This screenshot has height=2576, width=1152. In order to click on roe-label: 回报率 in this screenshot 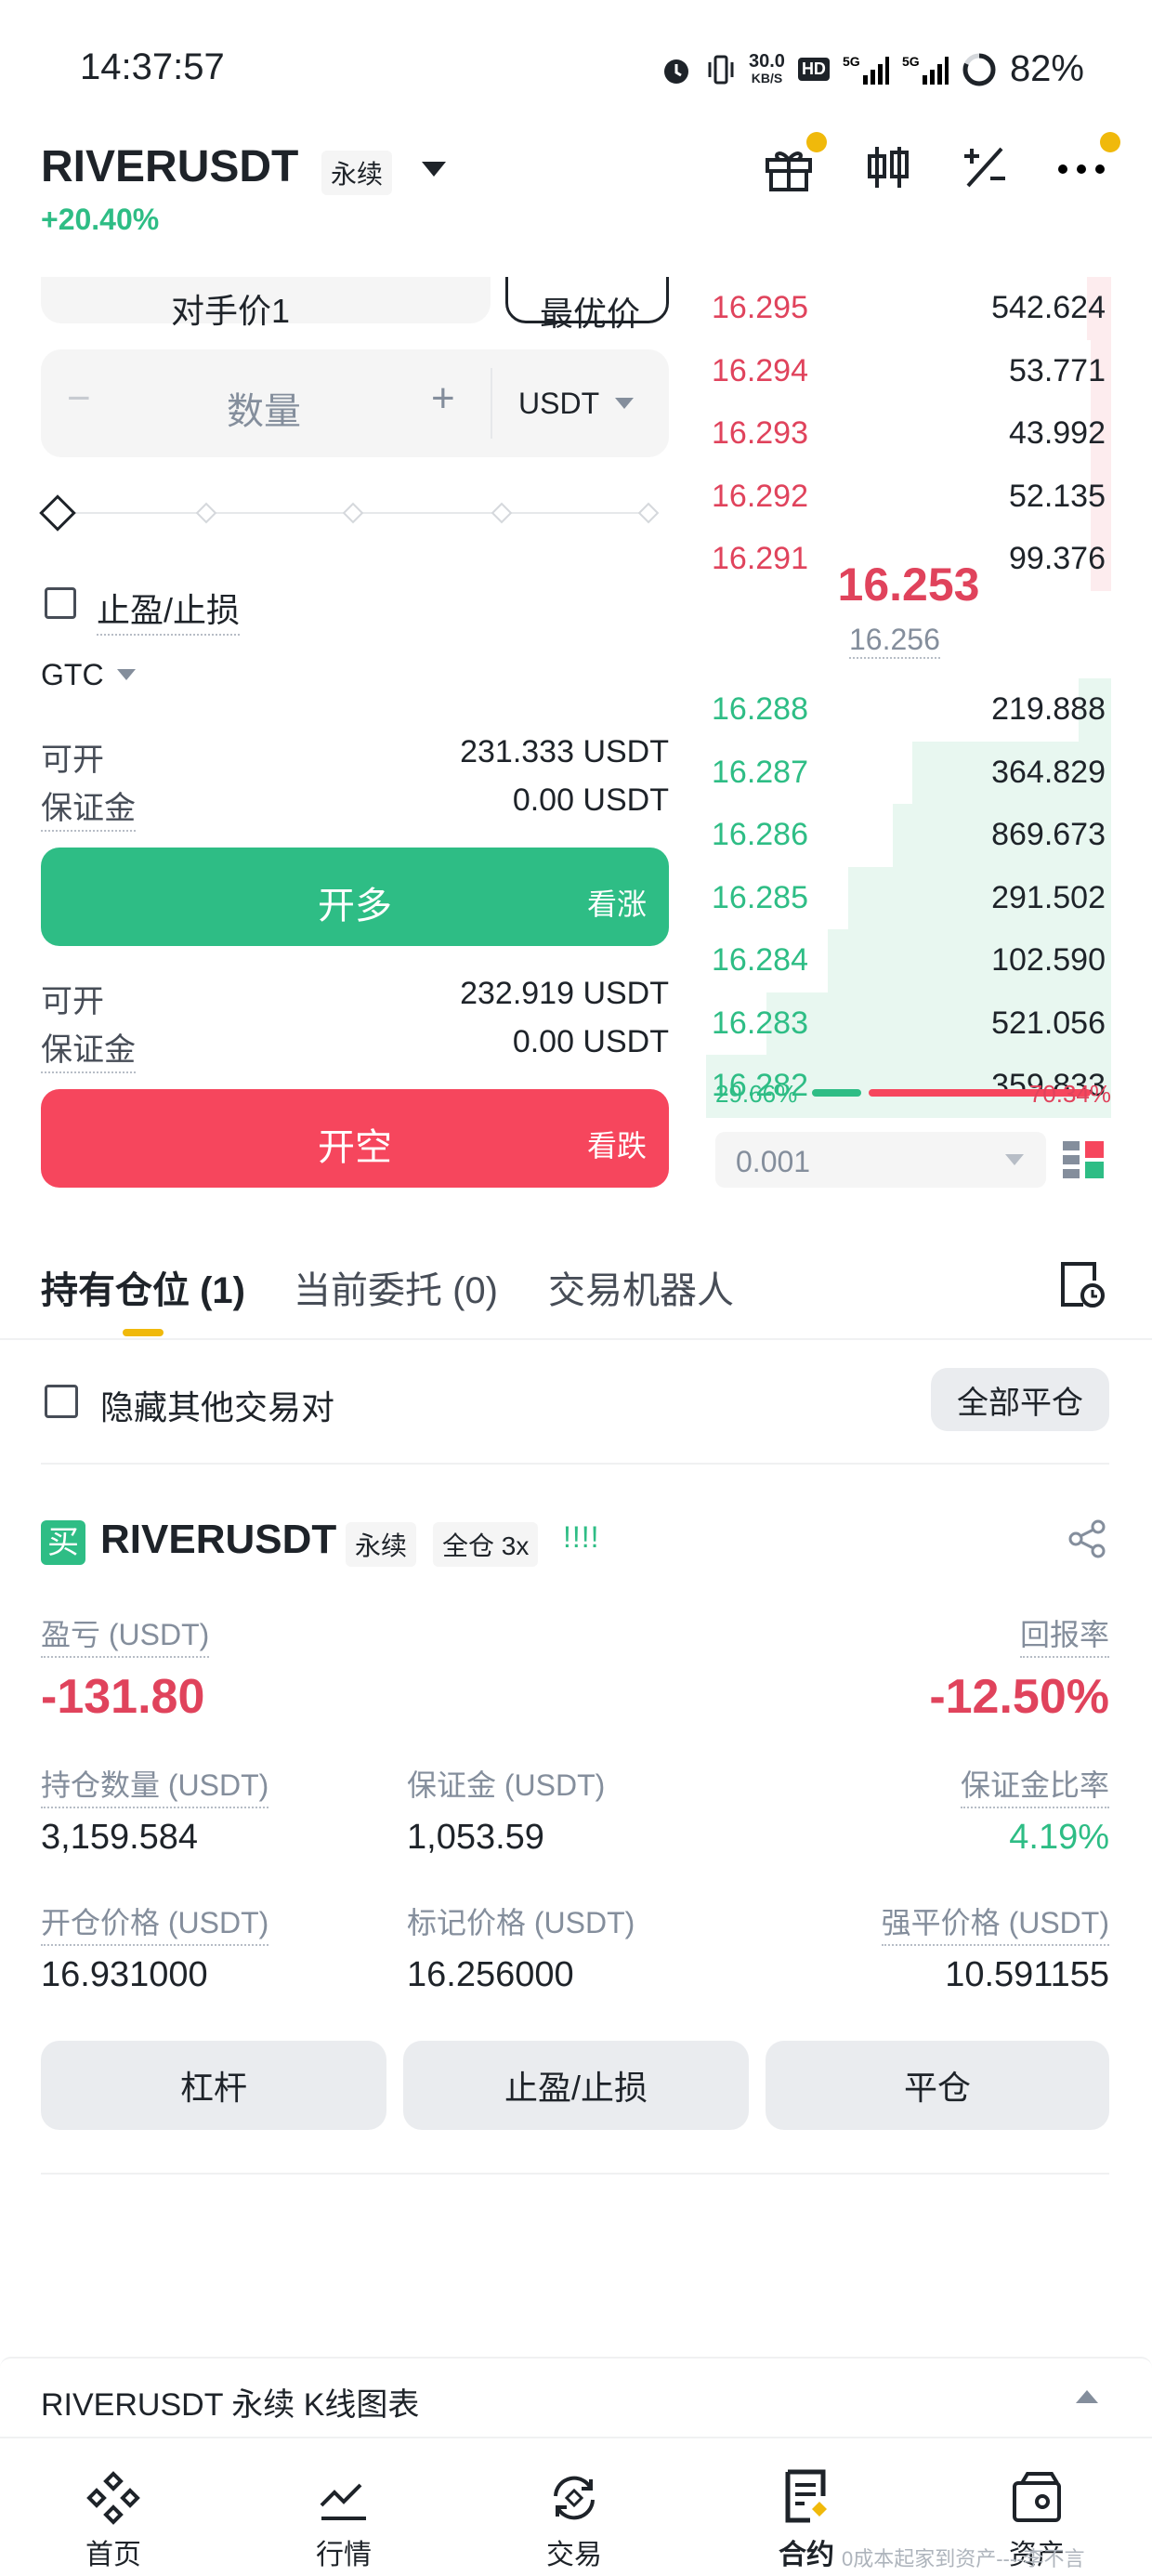, I will do `click(1064, 1634)`.